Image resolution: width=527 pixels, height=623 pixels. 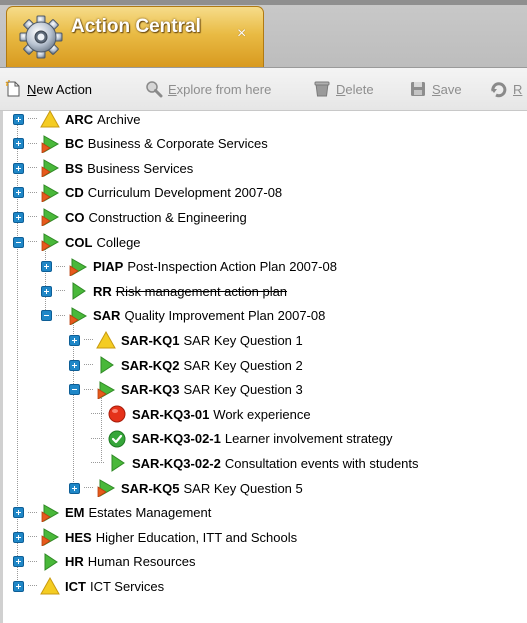 I want to click on tree-item-code: BS, so click(x=74, y=168).